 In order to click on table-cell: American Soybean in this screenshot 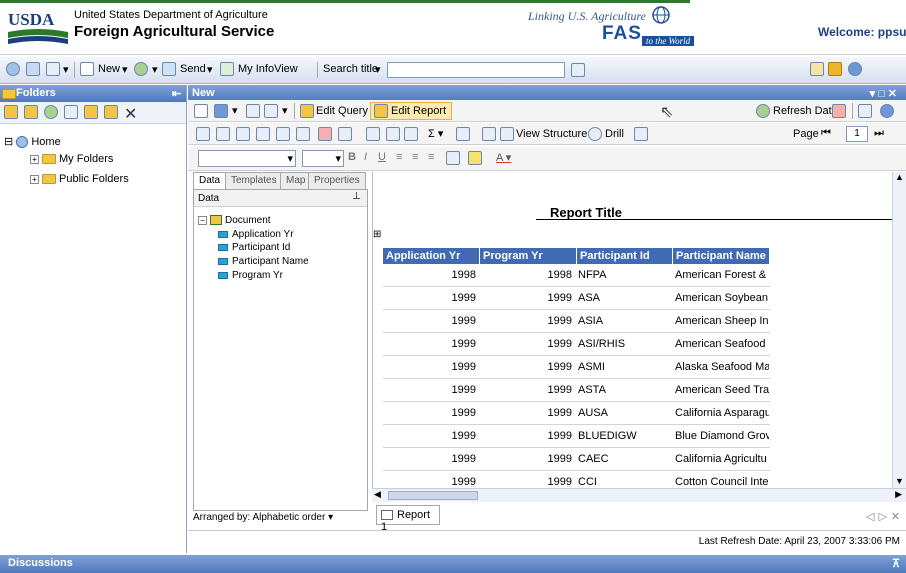, I will do `click(722, 298)`.